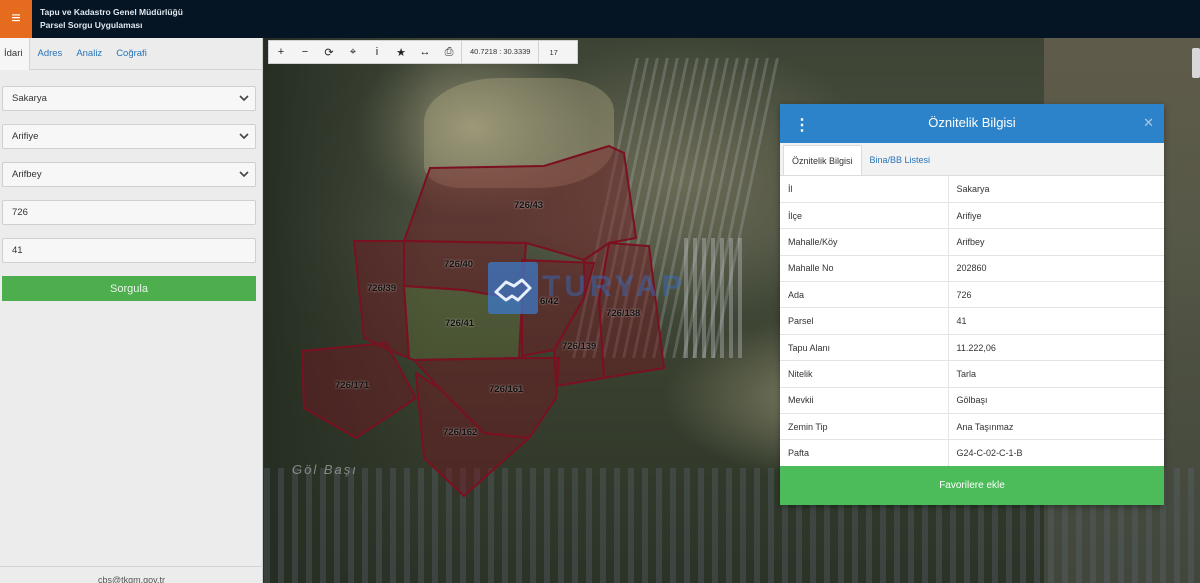 This screenshot has height=583, width=1200. I want to click on parcel-label: 726/161, so click(506, 389).